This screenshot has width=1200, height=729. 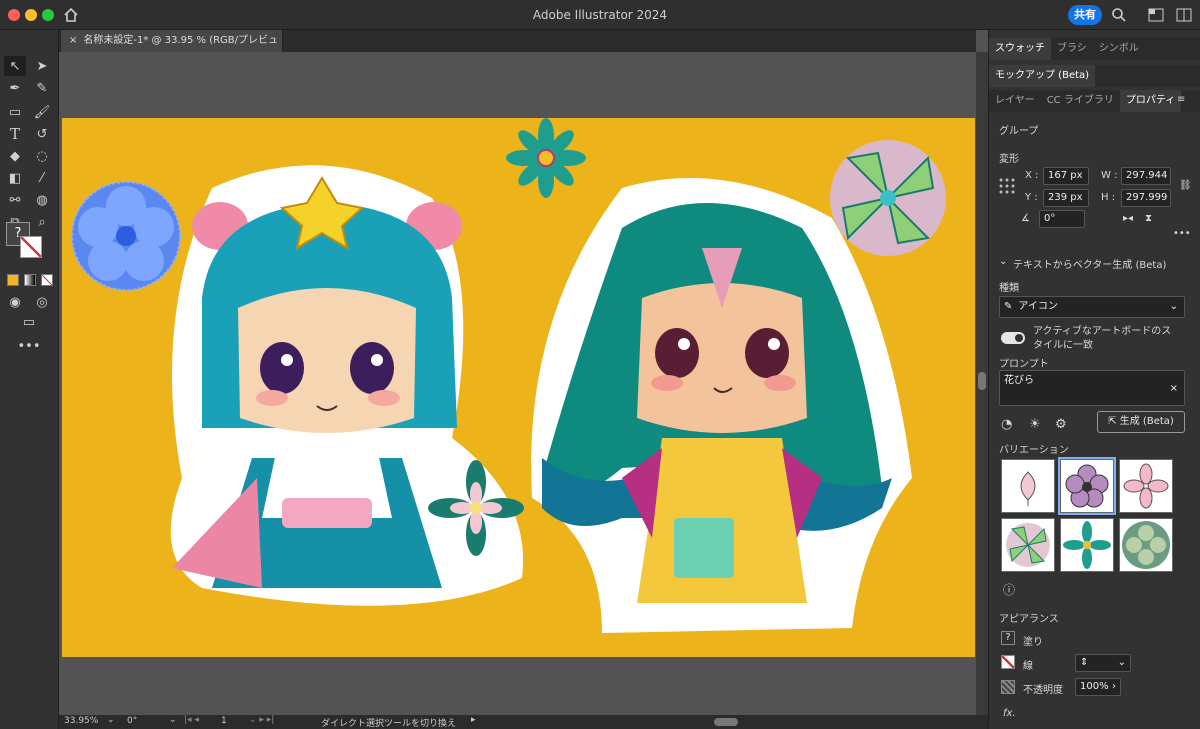 What do you see at coordinates (15, 134) in the screenshot?
I see `type-tool-icon: T` at bounding box center [15, 134].